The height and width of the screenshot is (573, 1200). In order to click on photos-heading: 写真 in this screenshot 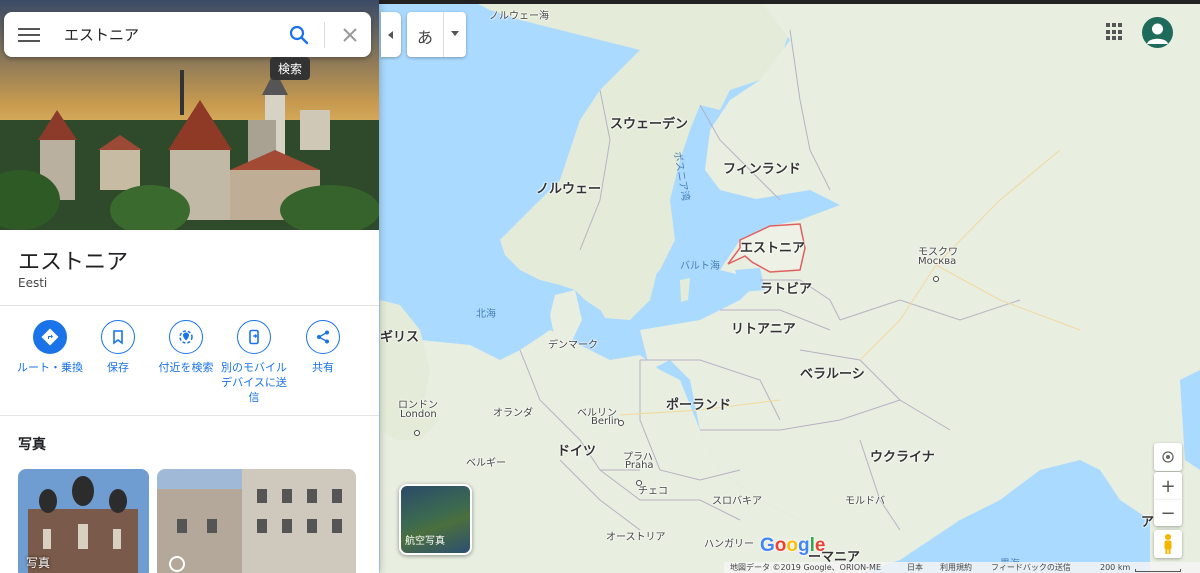, I will do `click(32, 445)`.